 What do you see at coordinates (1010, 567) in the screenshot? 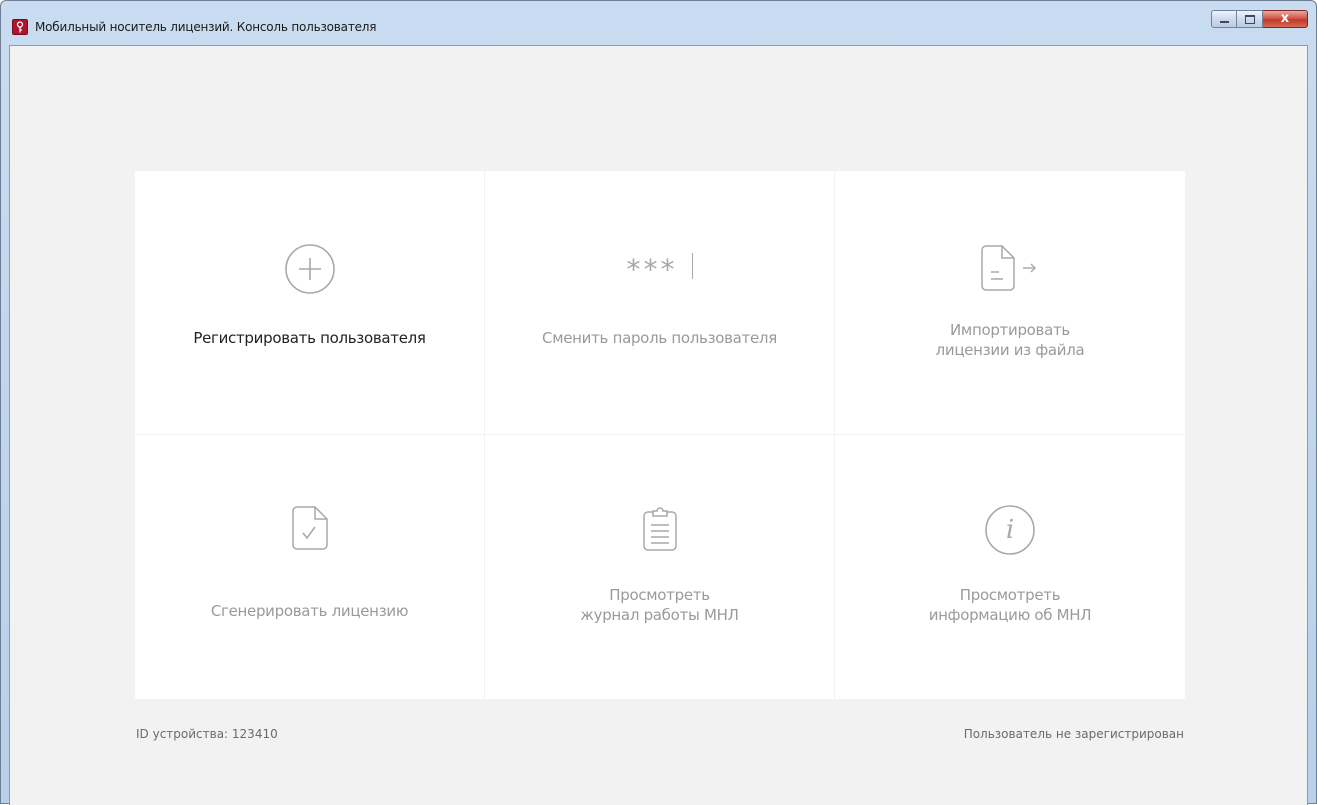
I see `tile-view-info: i Просмотреть информацию об МНЛ` at bounding box center [1010, 567].